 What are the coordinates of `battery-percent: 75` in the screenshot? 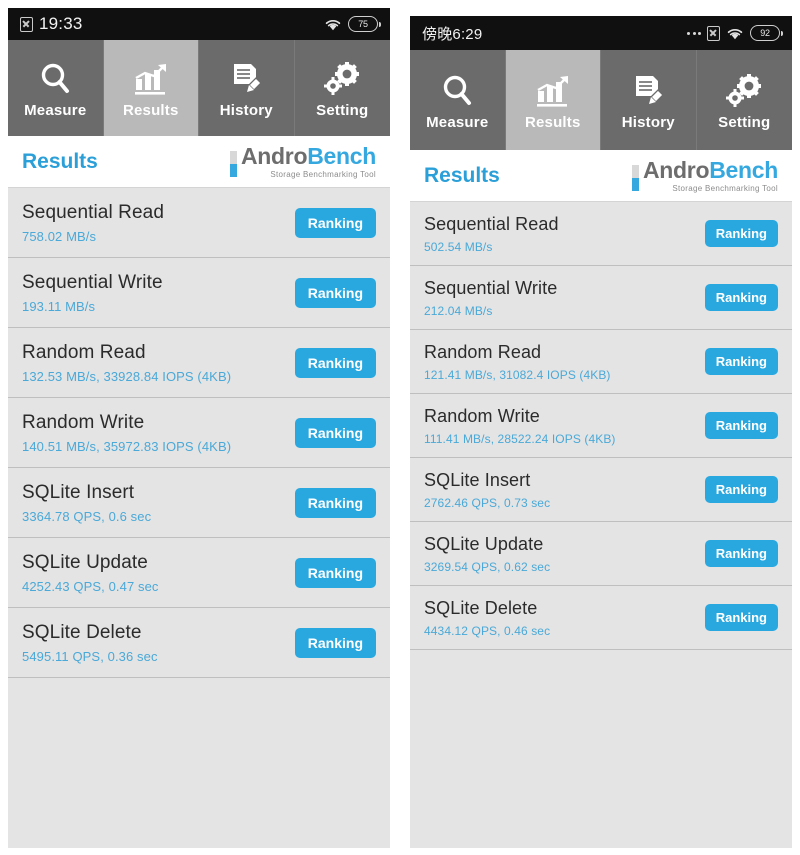 It's located at (363, 24).